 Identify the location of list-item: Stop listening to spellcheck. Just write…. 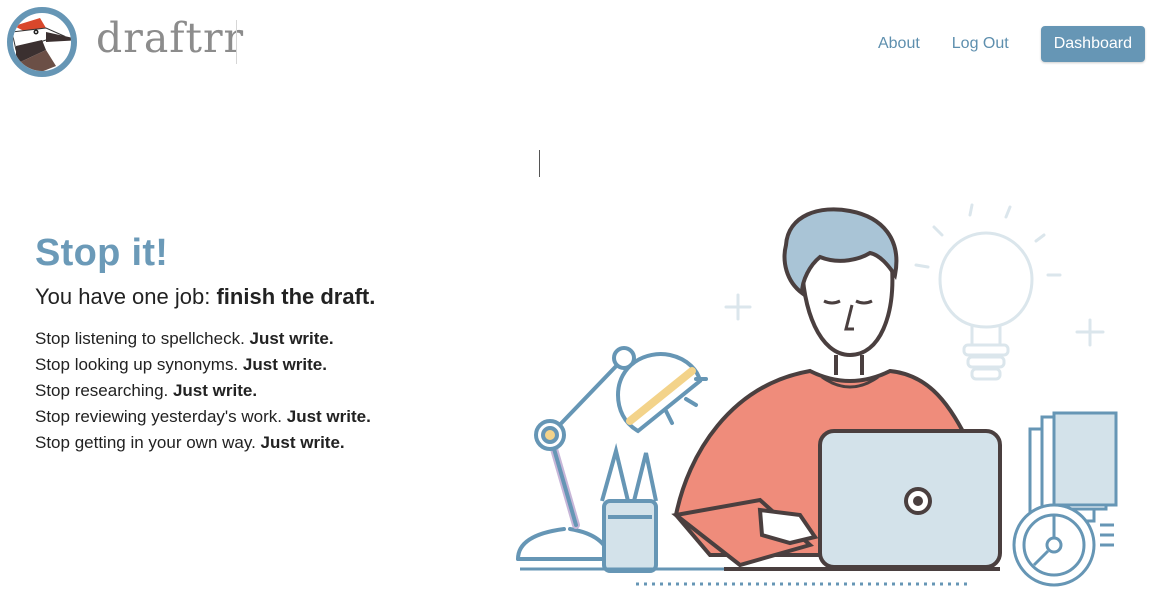
(265, 339).